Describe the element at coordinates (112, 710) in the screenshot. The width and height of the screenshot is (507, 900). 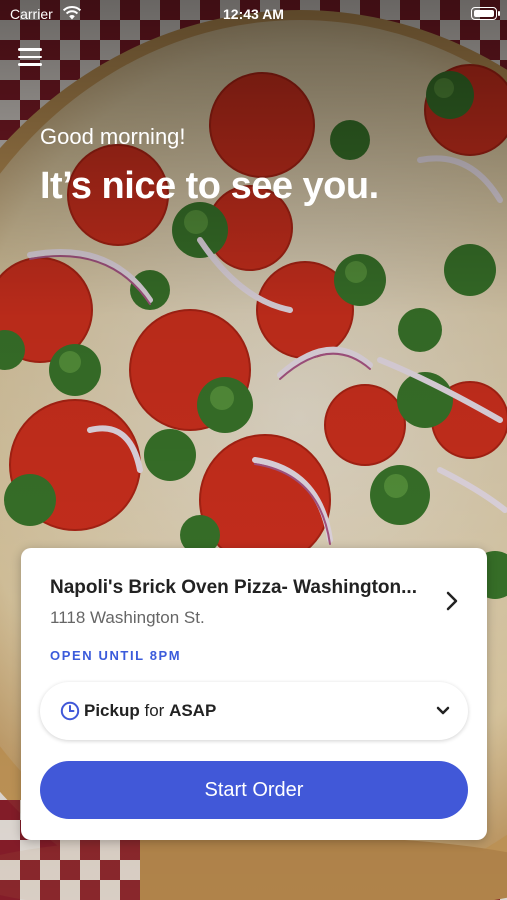
I see `order-mode-type: Pickup` at that location.